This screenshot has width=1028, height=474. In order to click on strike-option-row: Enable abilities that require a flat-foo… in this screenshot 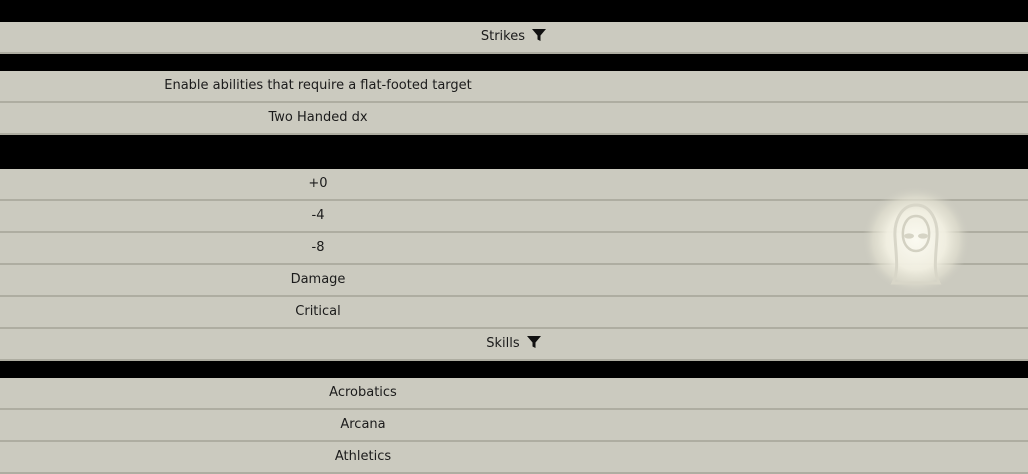, I will do `click(514, 87)`.